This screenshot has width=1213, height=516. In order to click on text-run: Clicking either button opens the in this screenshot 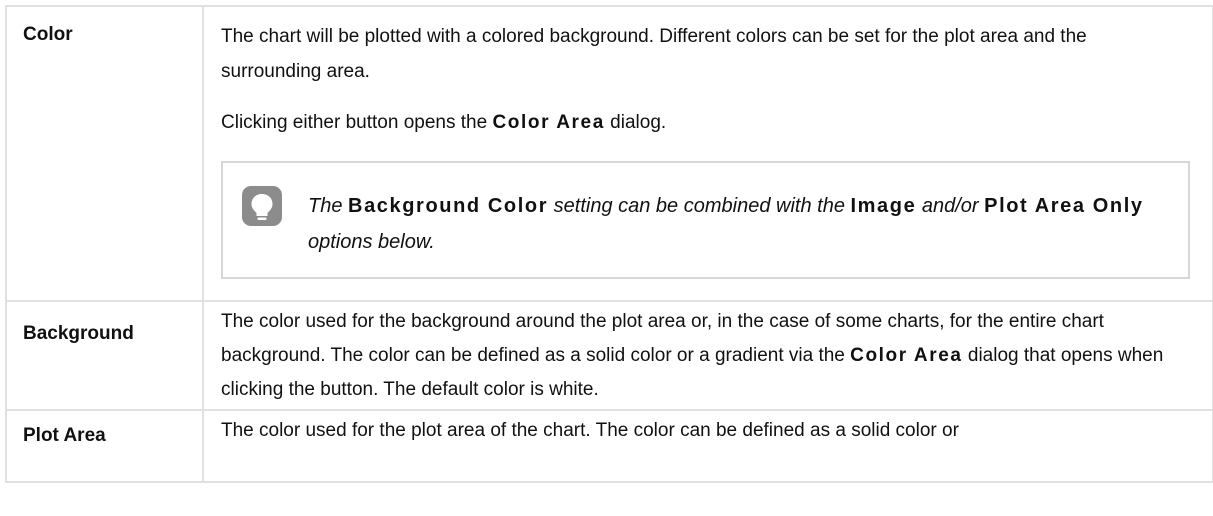, I will do `click(357, 122)`.